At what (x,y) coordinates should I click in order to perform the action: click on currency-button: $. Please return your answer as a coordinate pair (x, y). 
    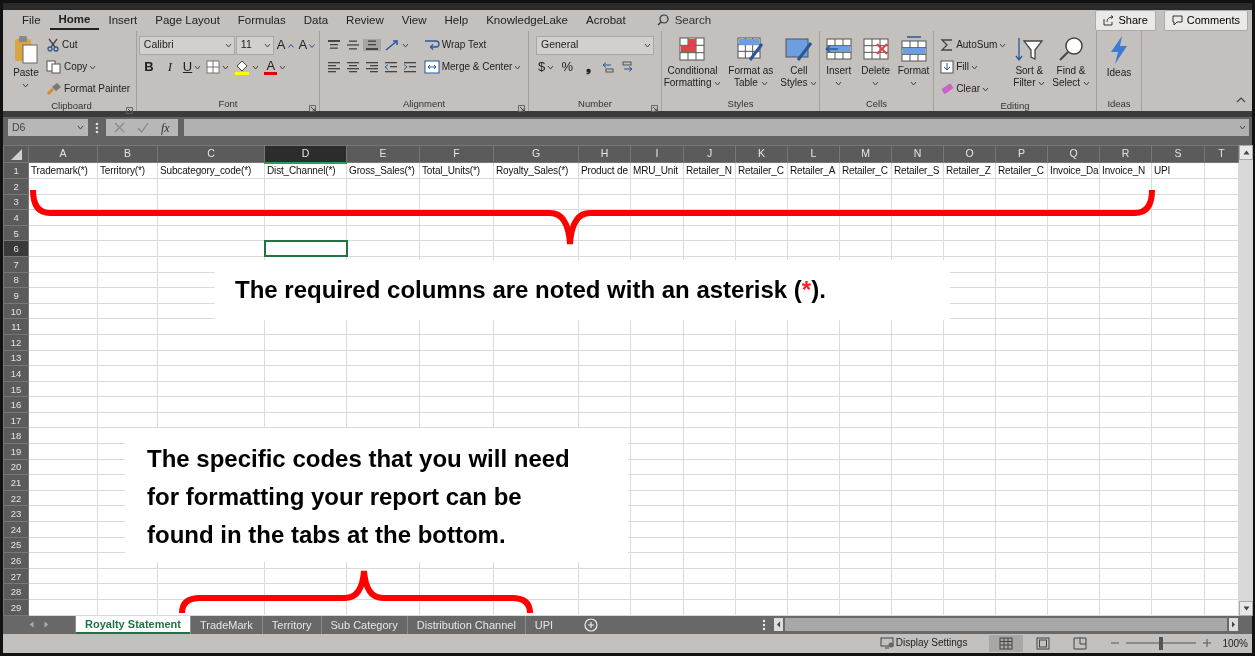
    Looking at the image, I should click on (546, 67).